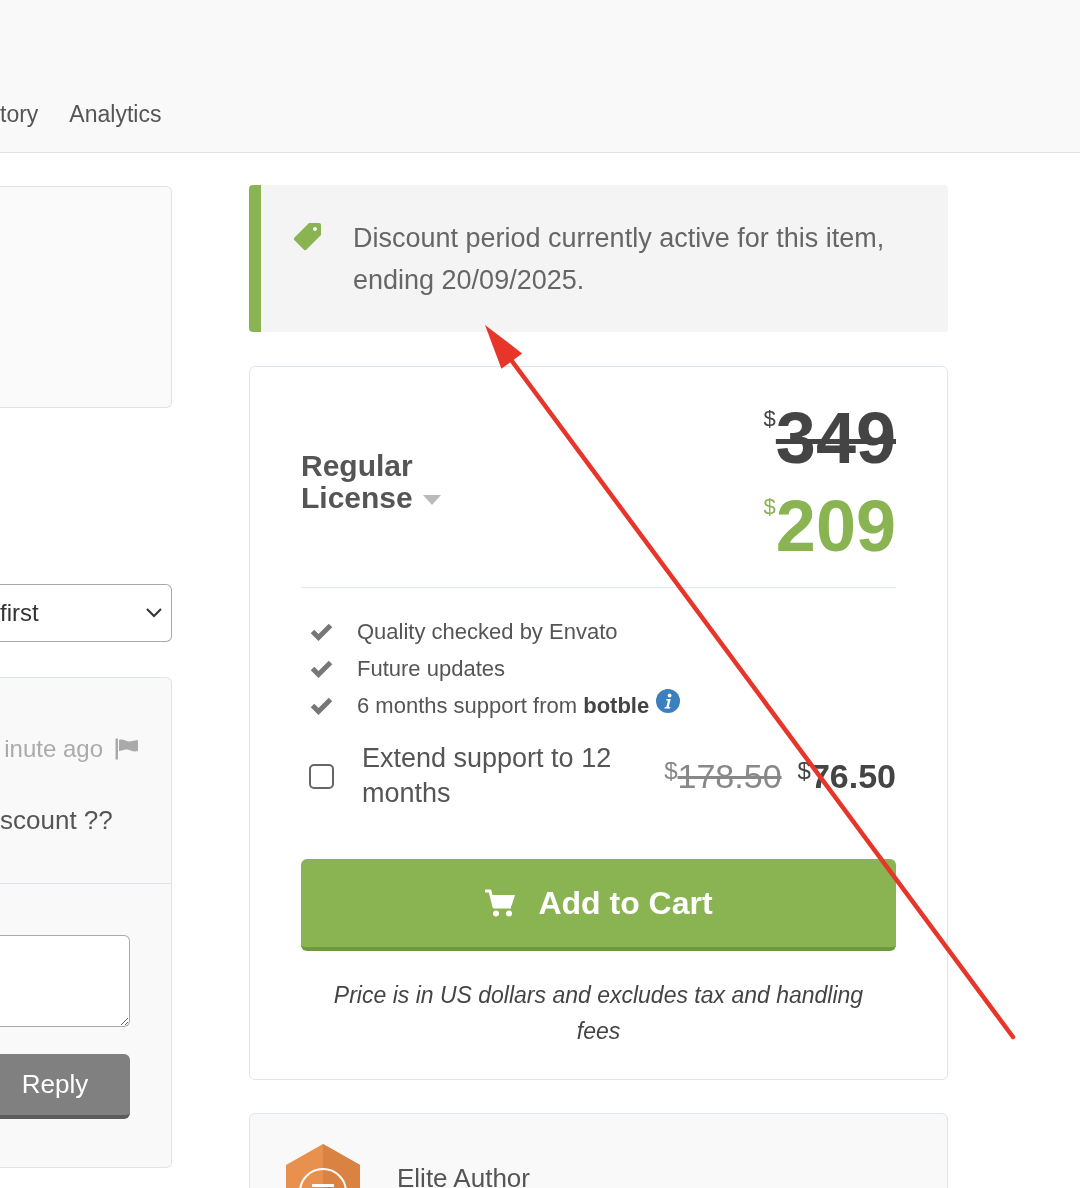 This screenshot has width=1080, height=1188. What do you see at coordinates (835, 438) in the screenshot?
I see `old-price: 349` at bounding box center [835, 438].